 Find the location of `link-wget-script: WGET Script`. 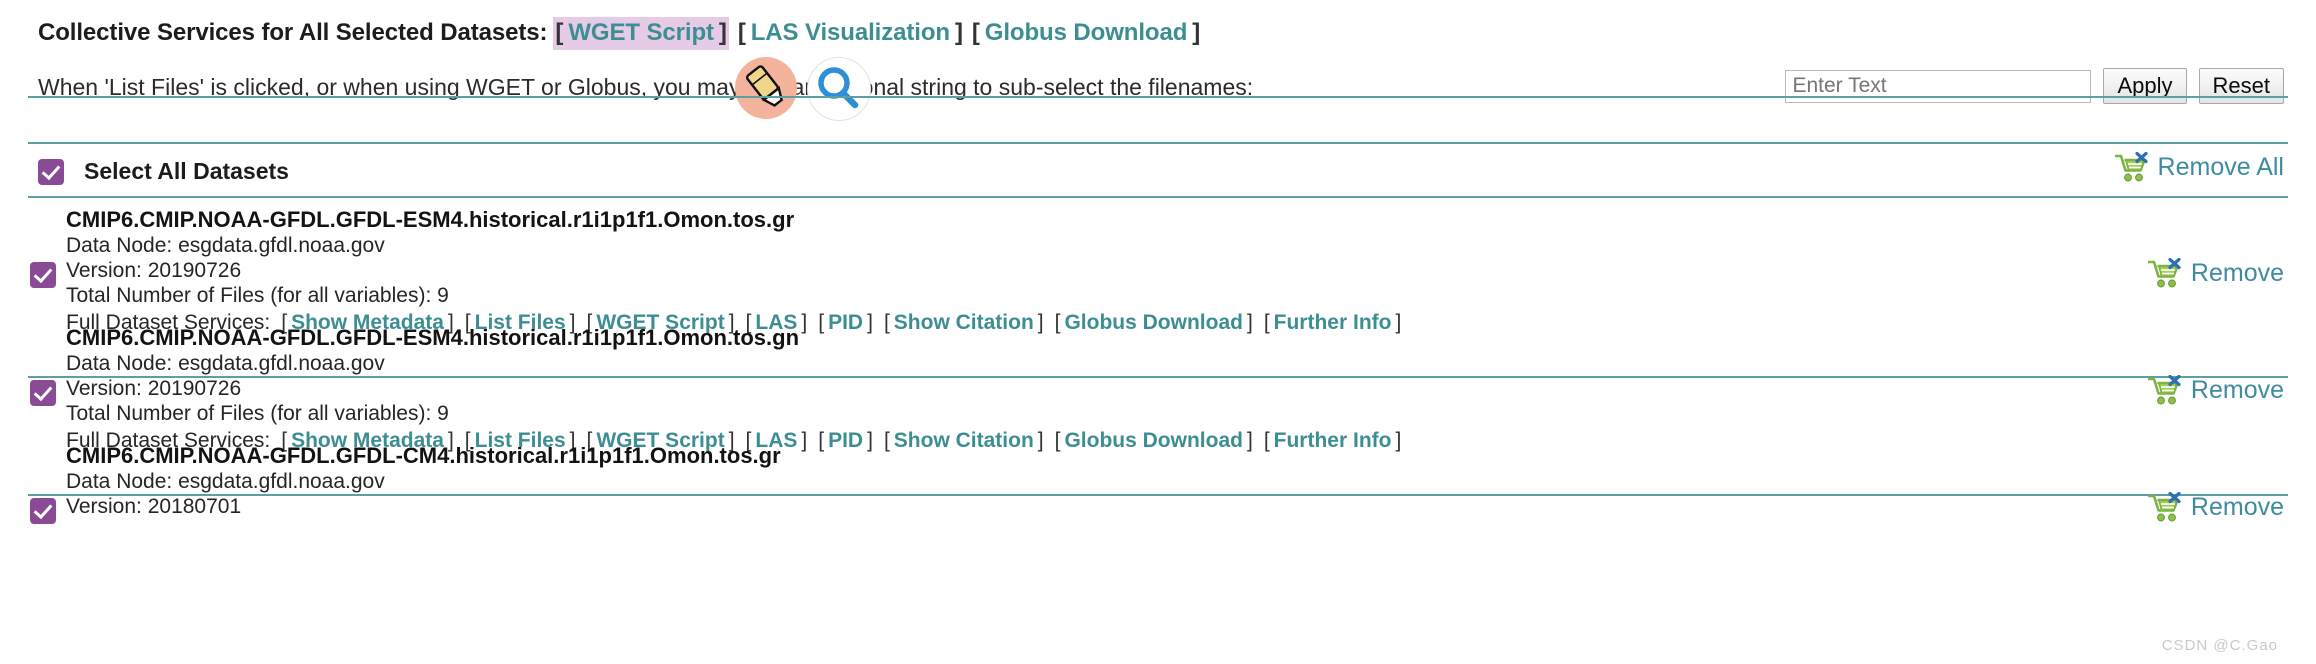

link-wget-script: WGET Script is located at coordinates (641, 32).